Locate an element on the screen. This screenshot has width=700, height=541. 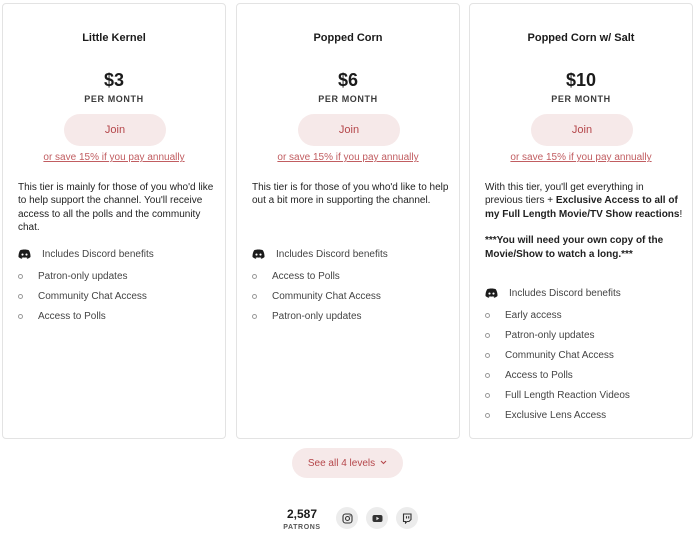
patron-count-value: 2,587 is located at coordinates (302, 514).